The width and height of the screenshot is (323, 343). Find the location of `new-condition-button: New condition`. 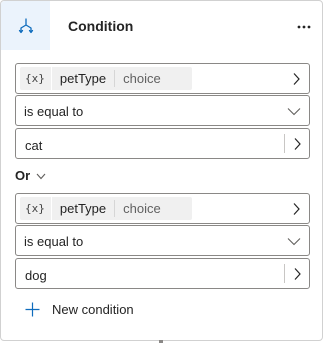

new-condition-button: New condition is located at coordinates (79, 309).